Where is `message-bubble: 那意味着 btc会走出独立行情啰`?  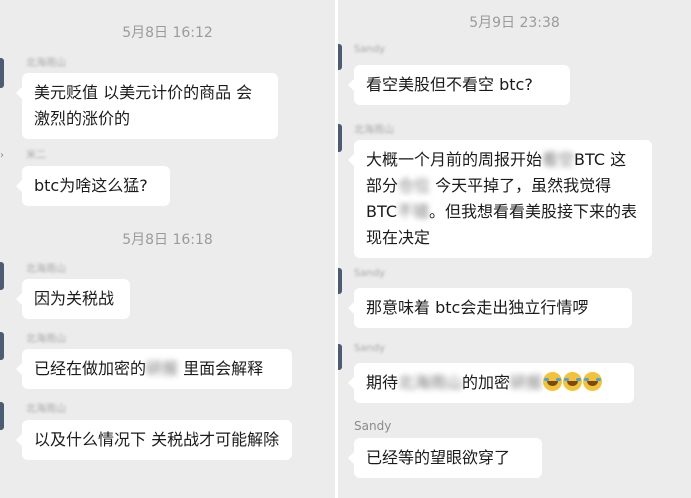
message-bubble: 那意味着 btc会走出独立行情啰 is located at coordinates (490, 308).